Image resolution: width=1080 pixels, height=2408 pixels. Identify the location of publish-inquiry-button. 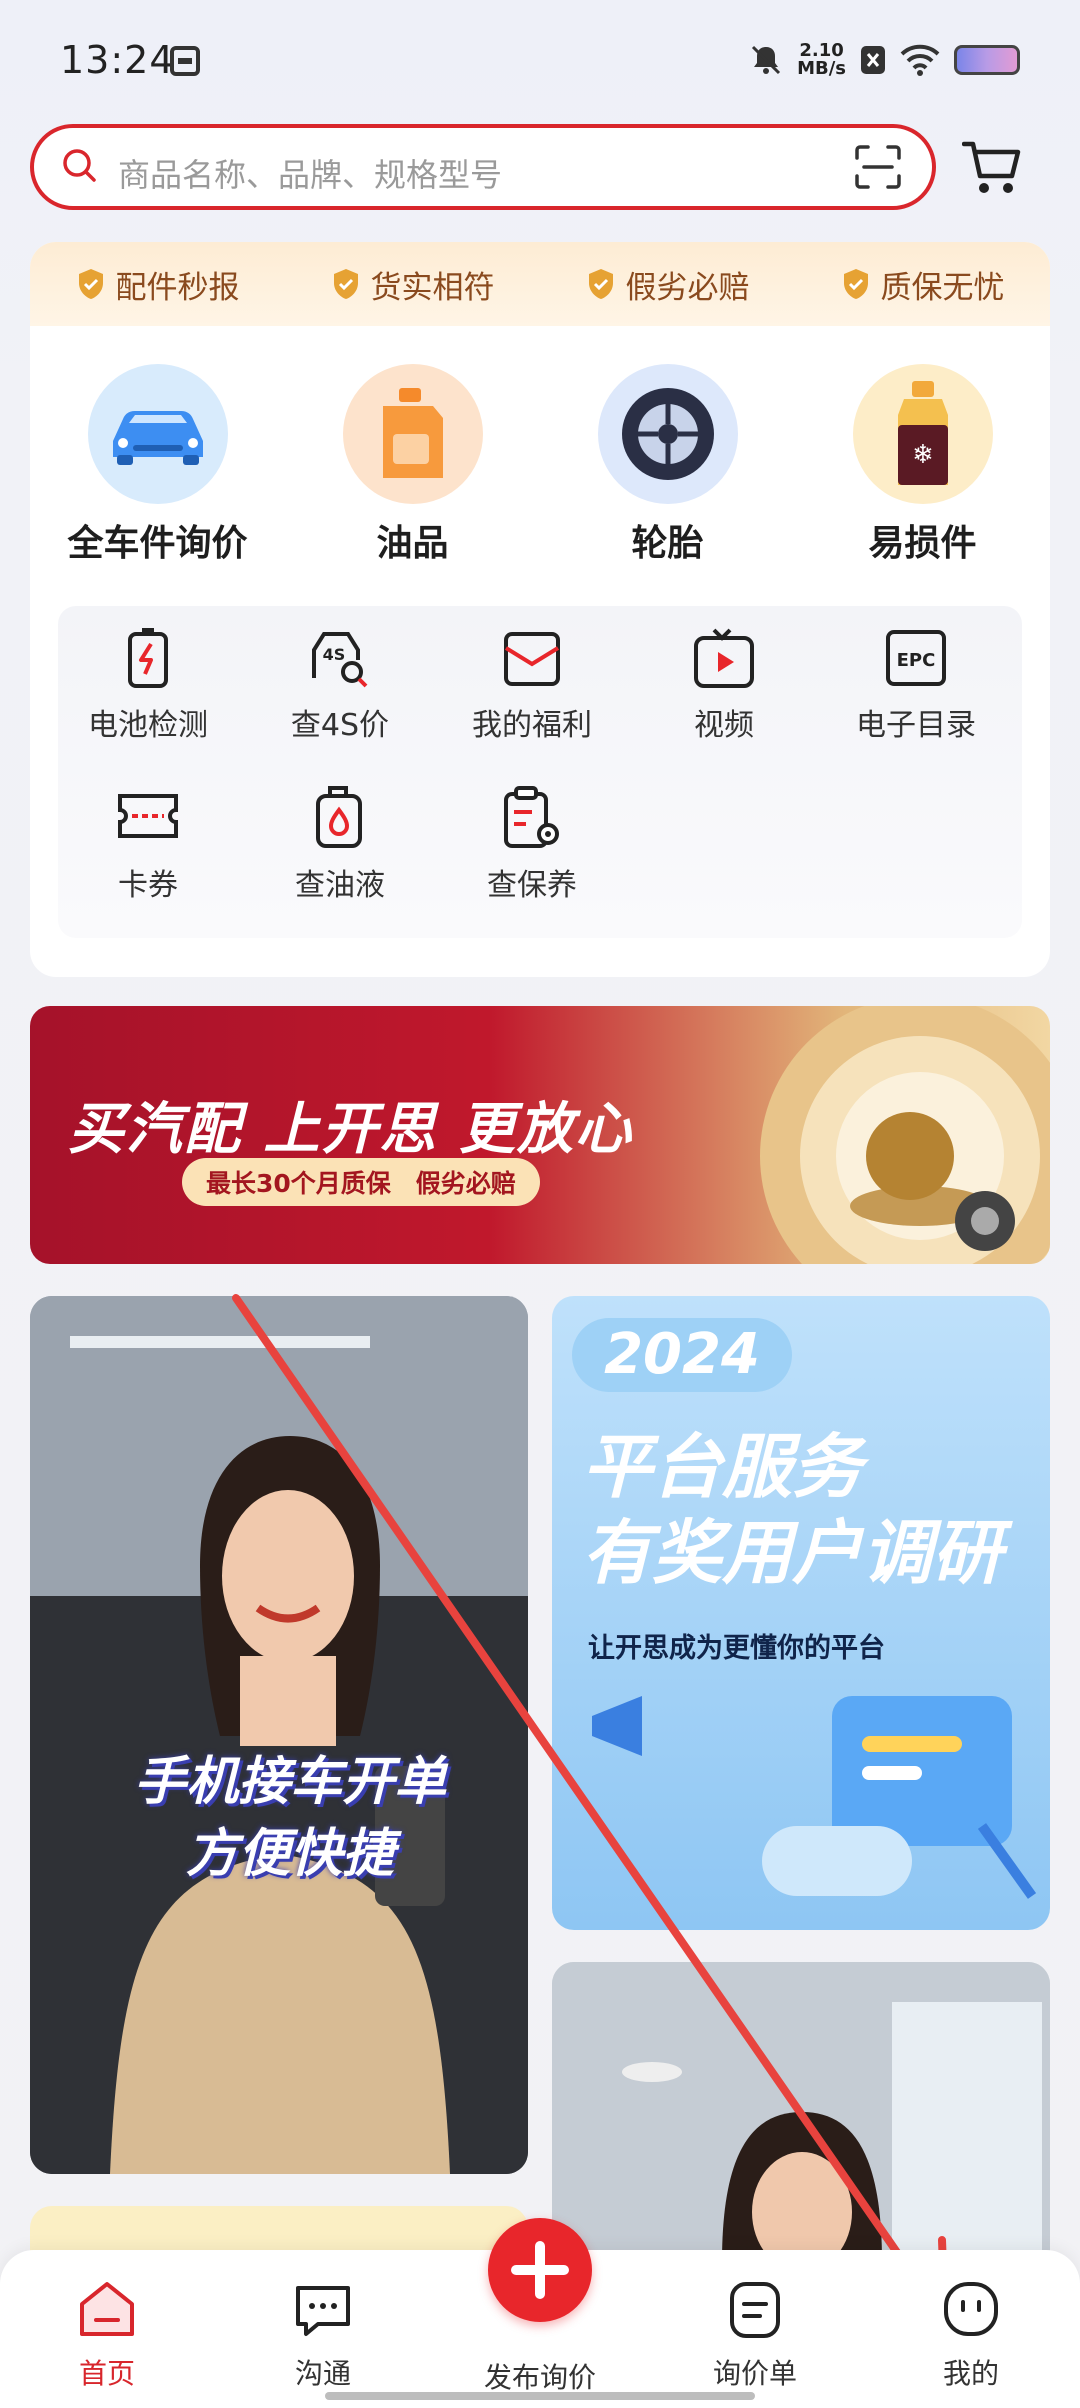
(540, 2270).